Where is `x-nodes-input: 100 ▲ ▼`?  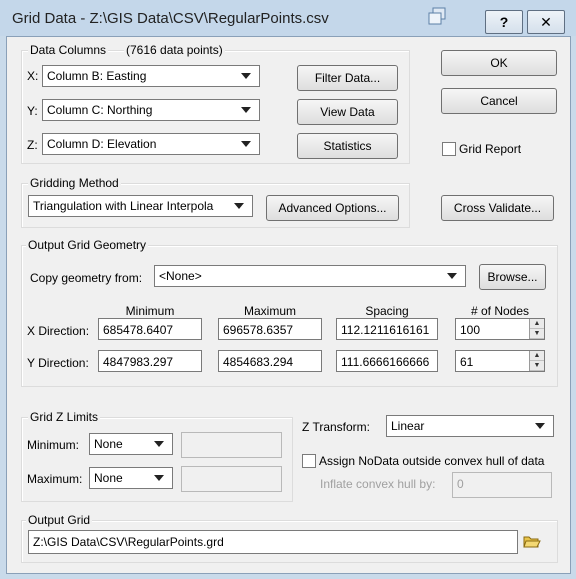
x-nodes-input: 100 ▲ ▼ is located at coordinates (500, 329).